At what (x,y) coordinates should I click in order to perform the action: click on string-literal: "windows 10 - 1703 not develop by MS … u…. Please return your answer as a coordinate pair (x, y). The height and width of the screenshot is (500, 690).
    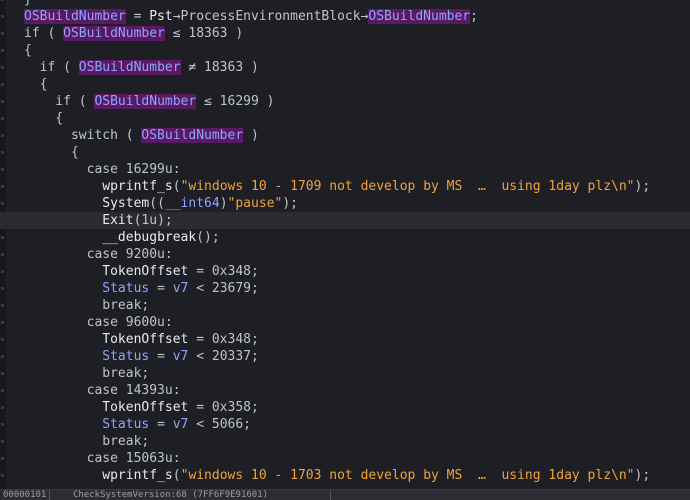
    Looking at the image, I should click on (407, 475).